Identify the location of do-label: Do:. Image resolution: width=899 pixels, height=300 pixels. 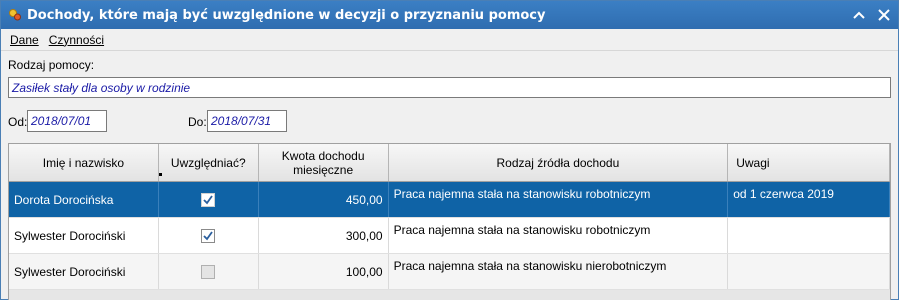
(197, 122).